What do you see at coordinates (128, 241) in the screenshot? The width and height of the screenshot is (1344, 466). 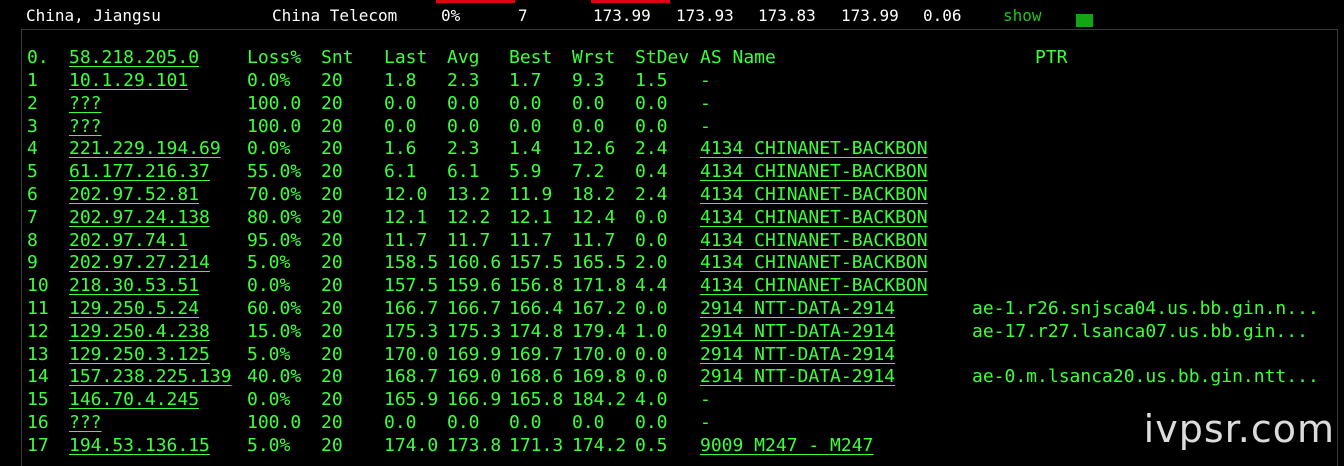 I see `cell-host-link: 202.97.74.1` at bounding box center [128, 241].